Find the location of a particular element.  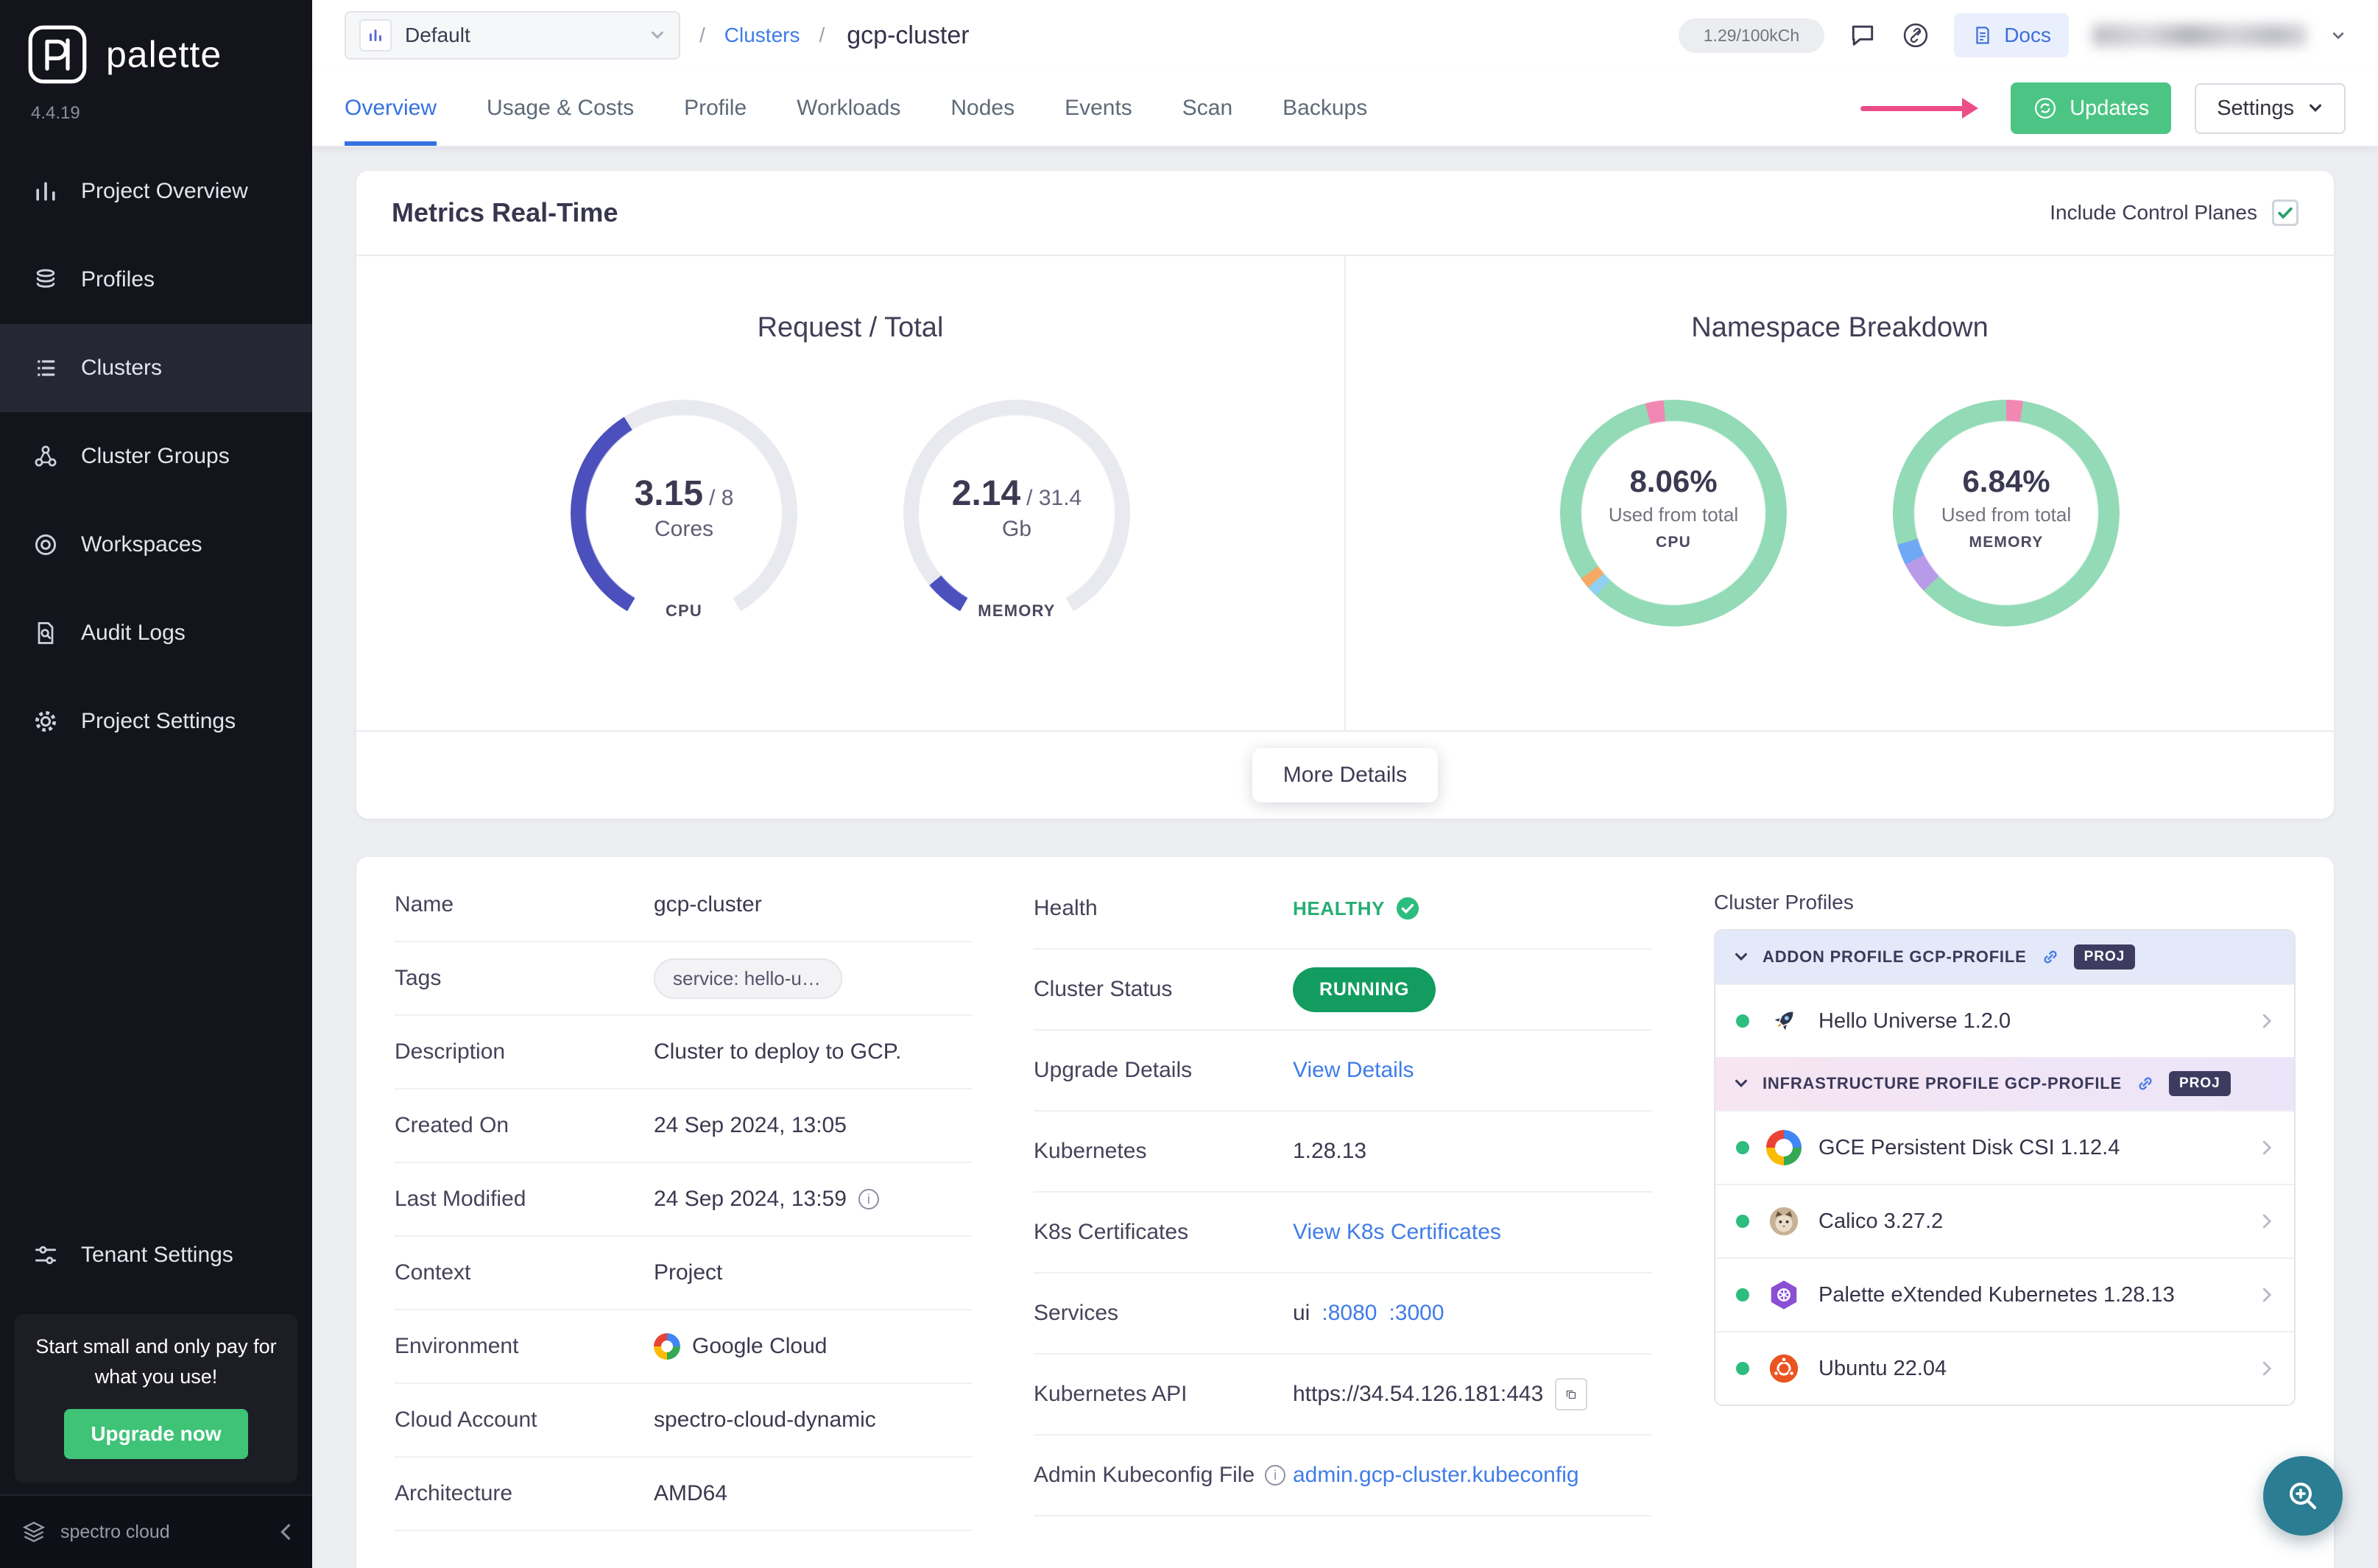

profile-item-gce-csi: GCE Persistent Disk CSI 1.12.4 is located at coordinates (2004, 1147).